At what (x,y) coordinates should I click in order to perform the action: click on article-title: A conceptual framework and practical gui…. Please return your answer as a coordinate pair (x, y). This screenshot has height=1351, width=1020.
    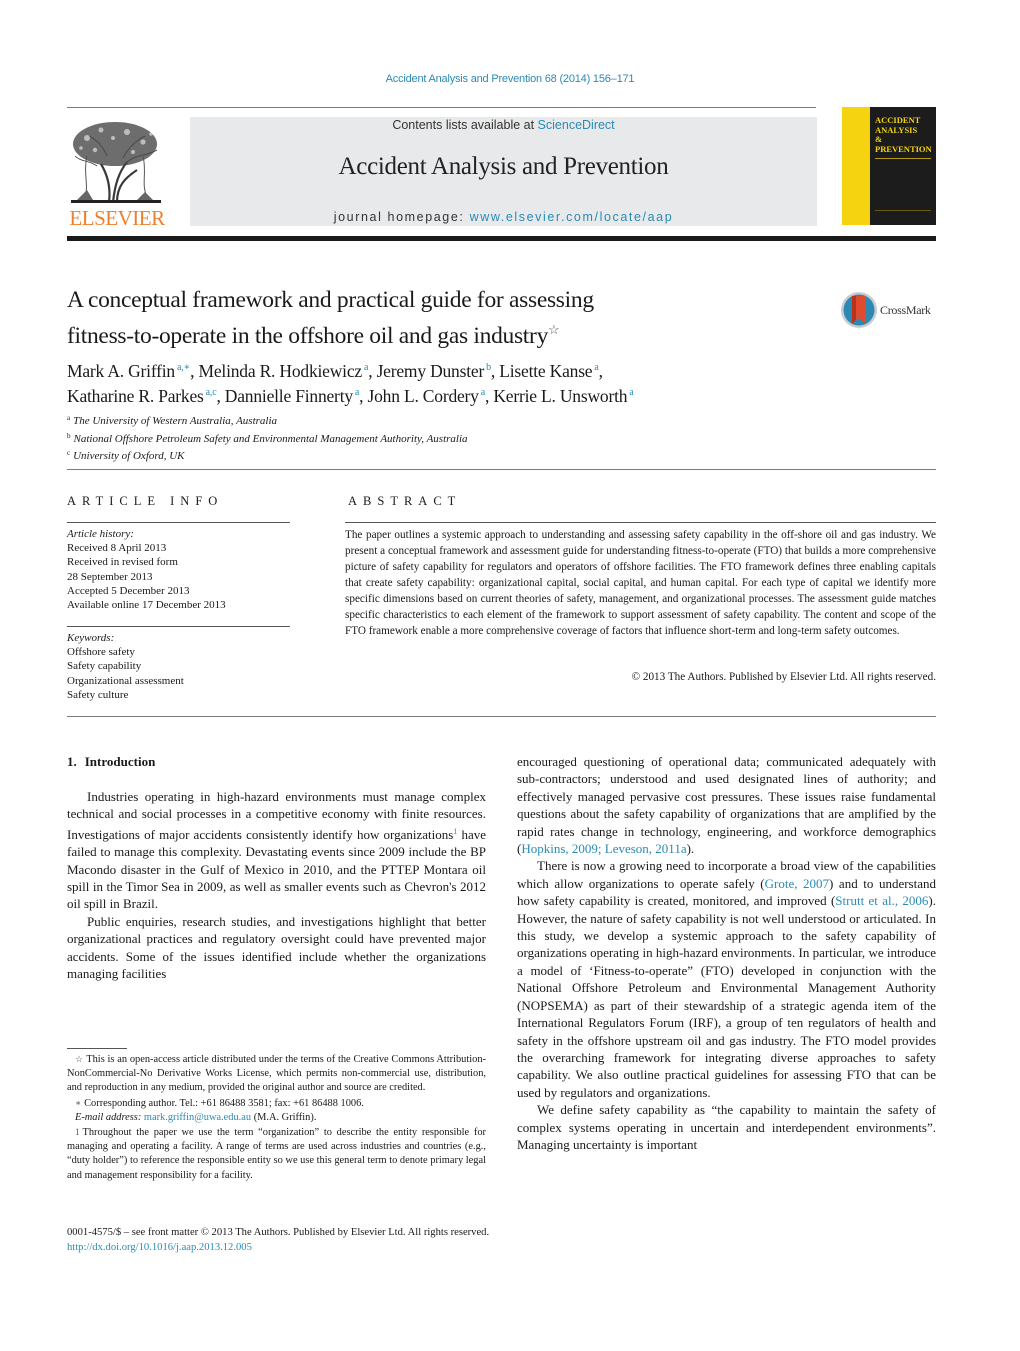
    Looking at the image, I should click on (330, 318).